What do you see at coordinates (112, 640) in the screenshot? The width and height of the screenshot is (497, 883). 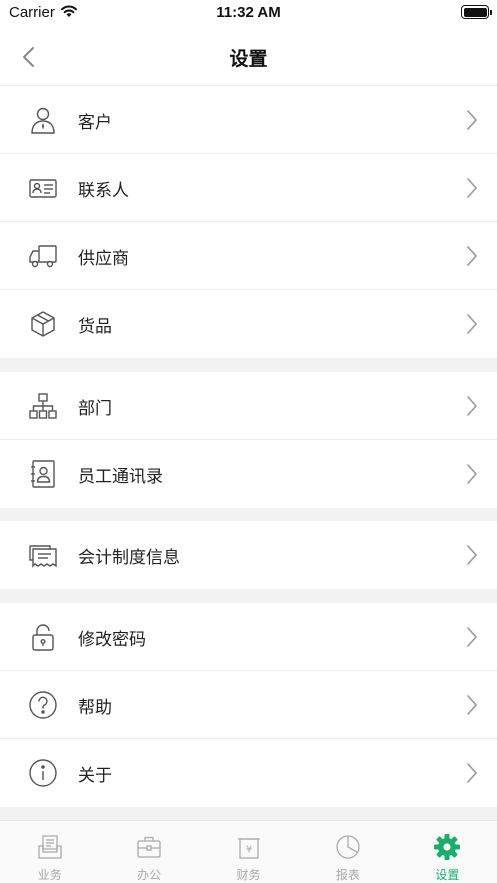 I see `settings-item-label: 修改密码` at bounding box center [112, 640].